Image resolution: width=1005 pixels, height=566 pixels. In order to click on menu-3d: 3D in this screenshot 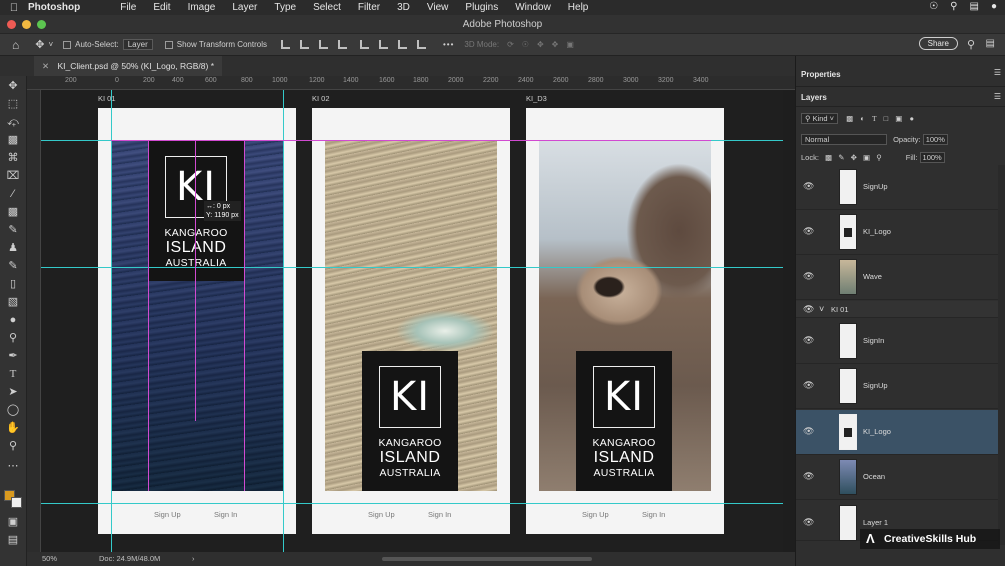, I will do `click(403, 7)`.